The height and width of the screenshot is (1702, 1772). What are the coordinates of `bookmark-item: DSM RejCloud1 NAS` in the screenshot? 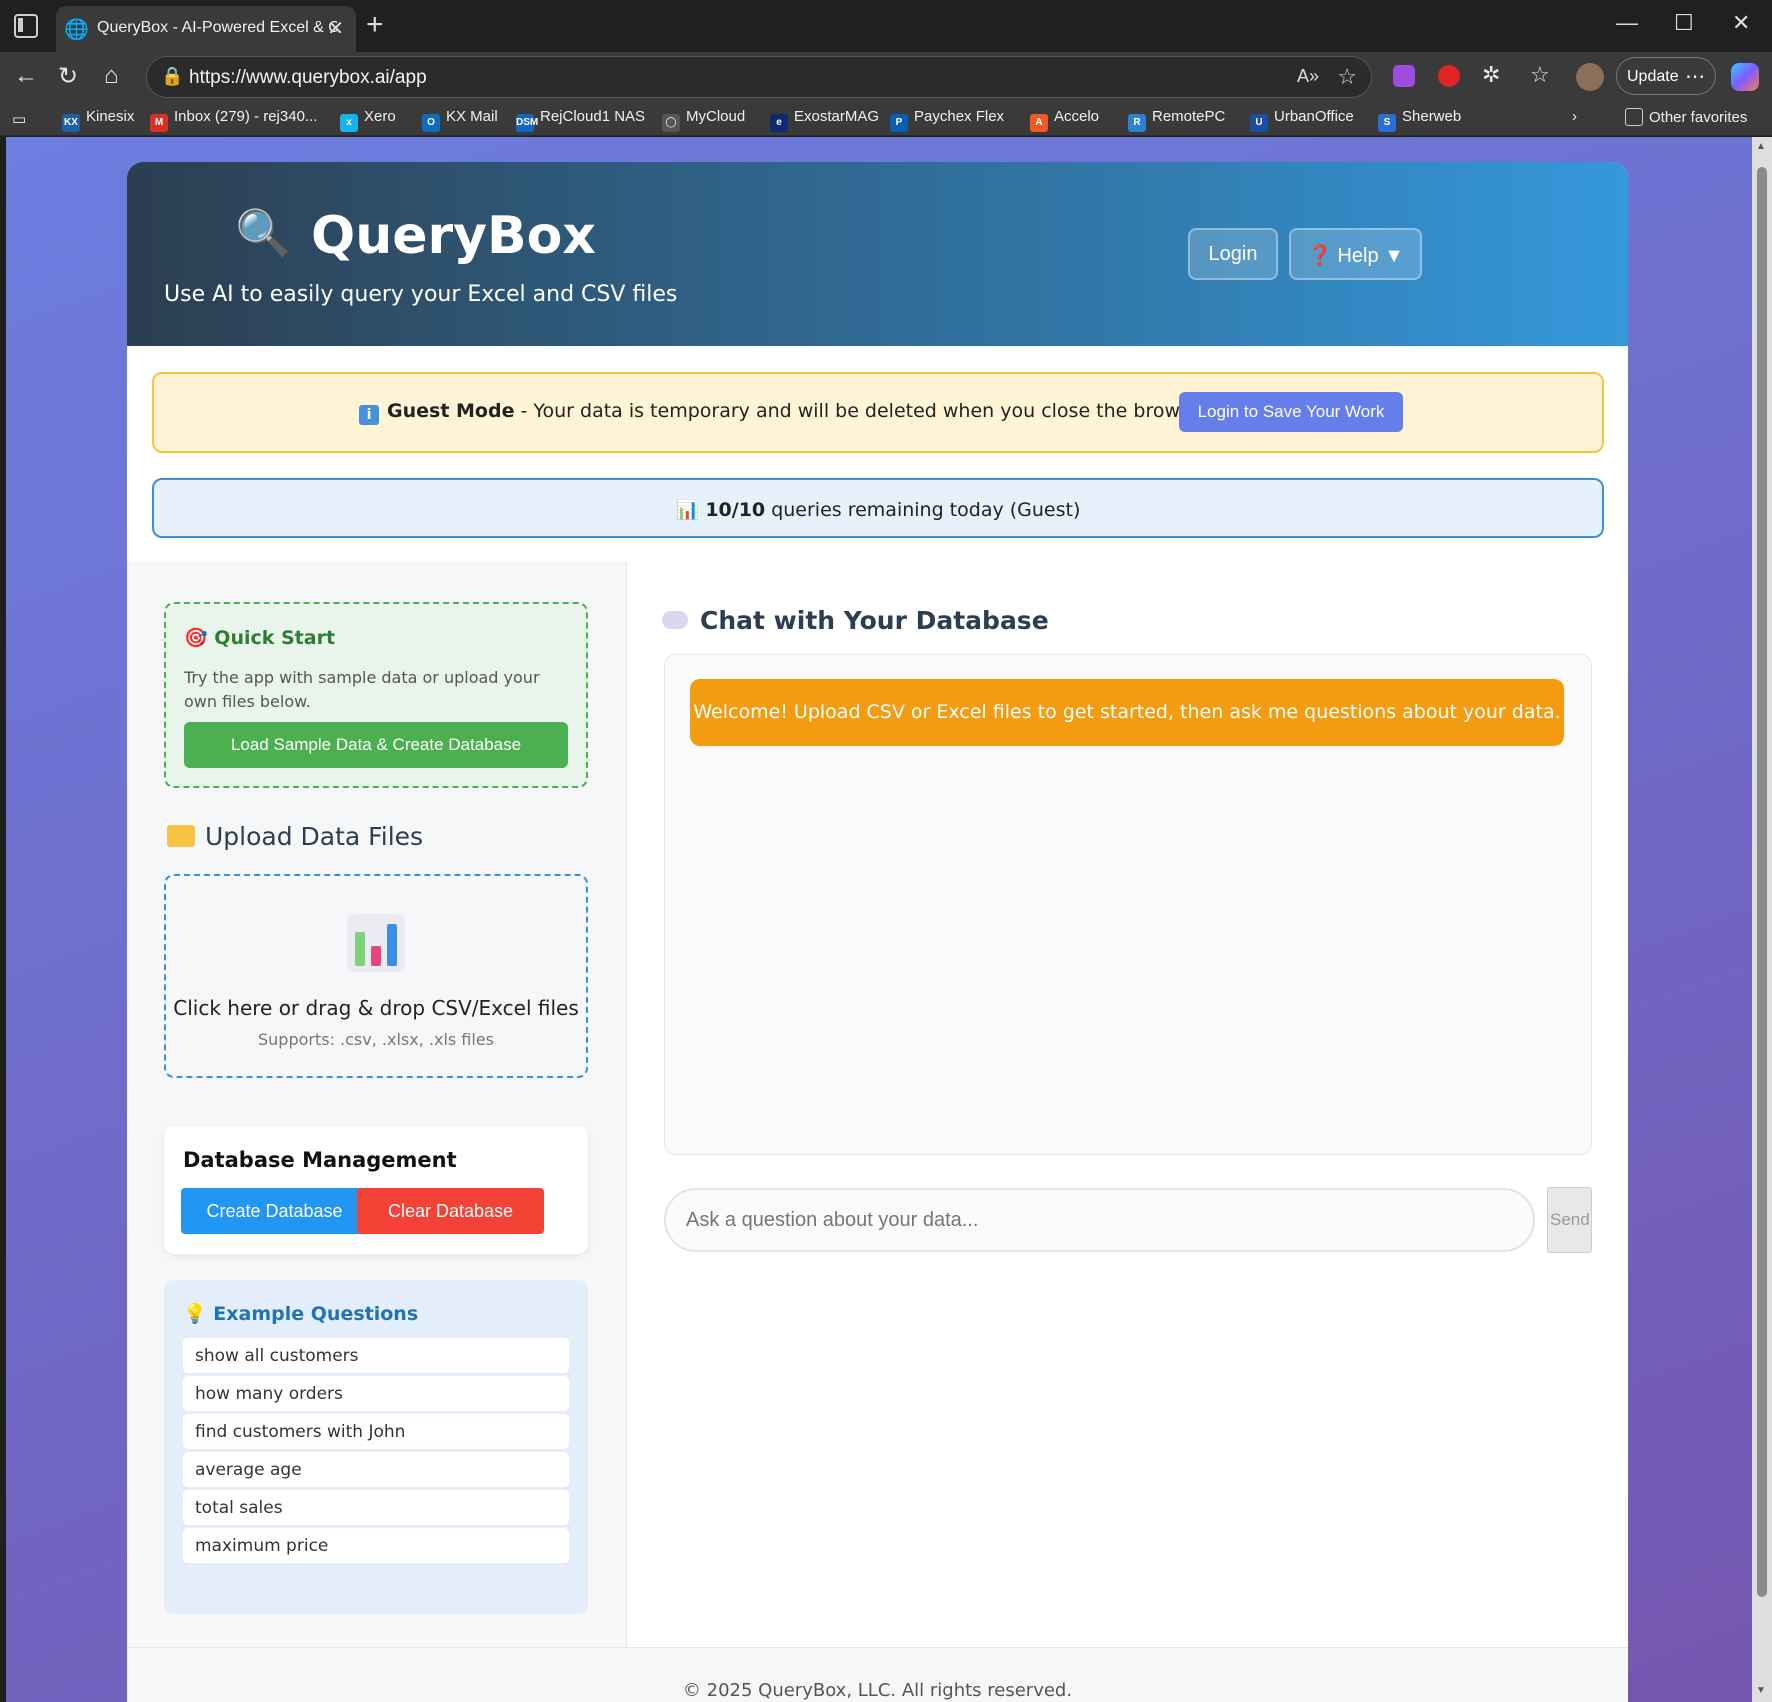 It's located at (580, 120).